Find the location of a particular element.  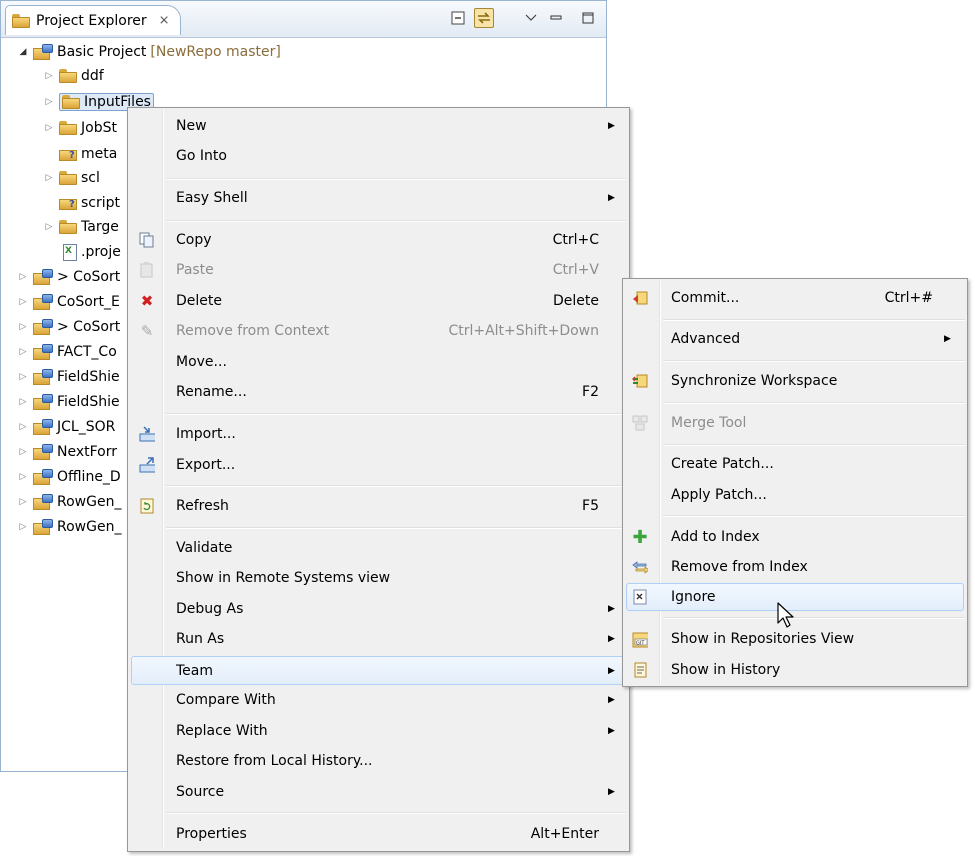

menu-item-label: Delete is located at coordinates (199, 301).